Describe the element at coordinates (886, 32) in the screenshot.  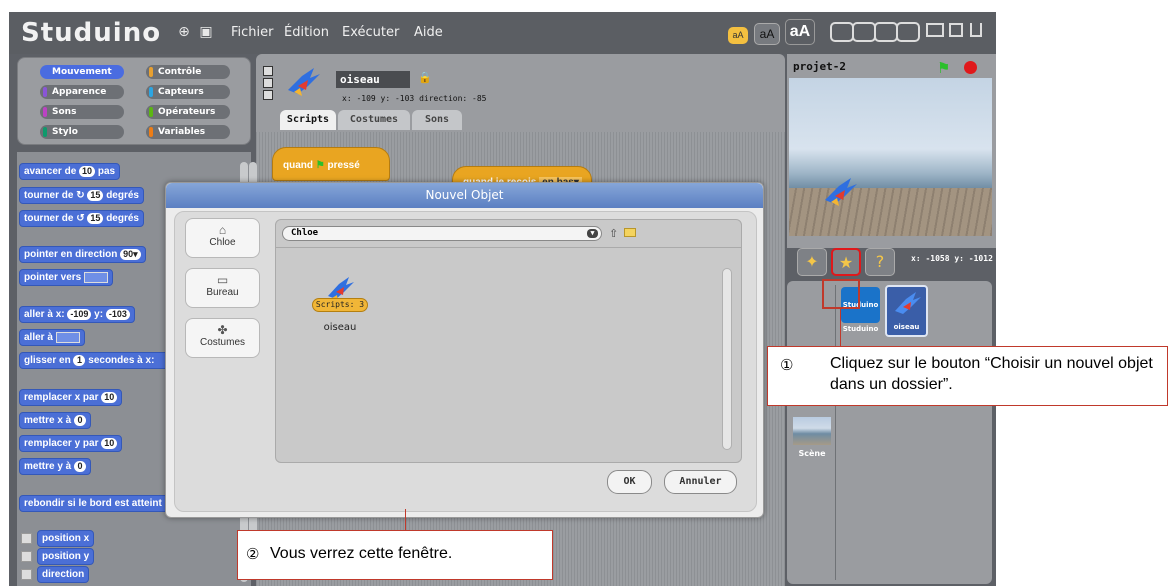
I see `grow-tool-icon` at that location.